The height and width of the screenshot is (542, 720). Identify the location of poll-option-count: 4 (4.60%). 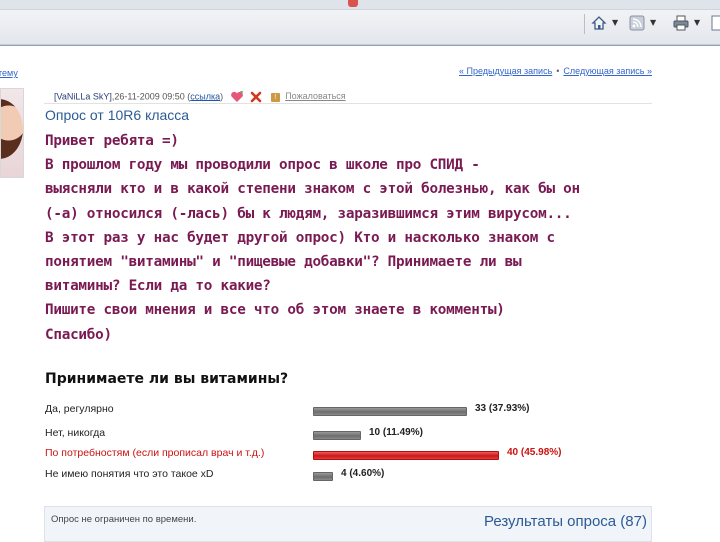
(363, 473).